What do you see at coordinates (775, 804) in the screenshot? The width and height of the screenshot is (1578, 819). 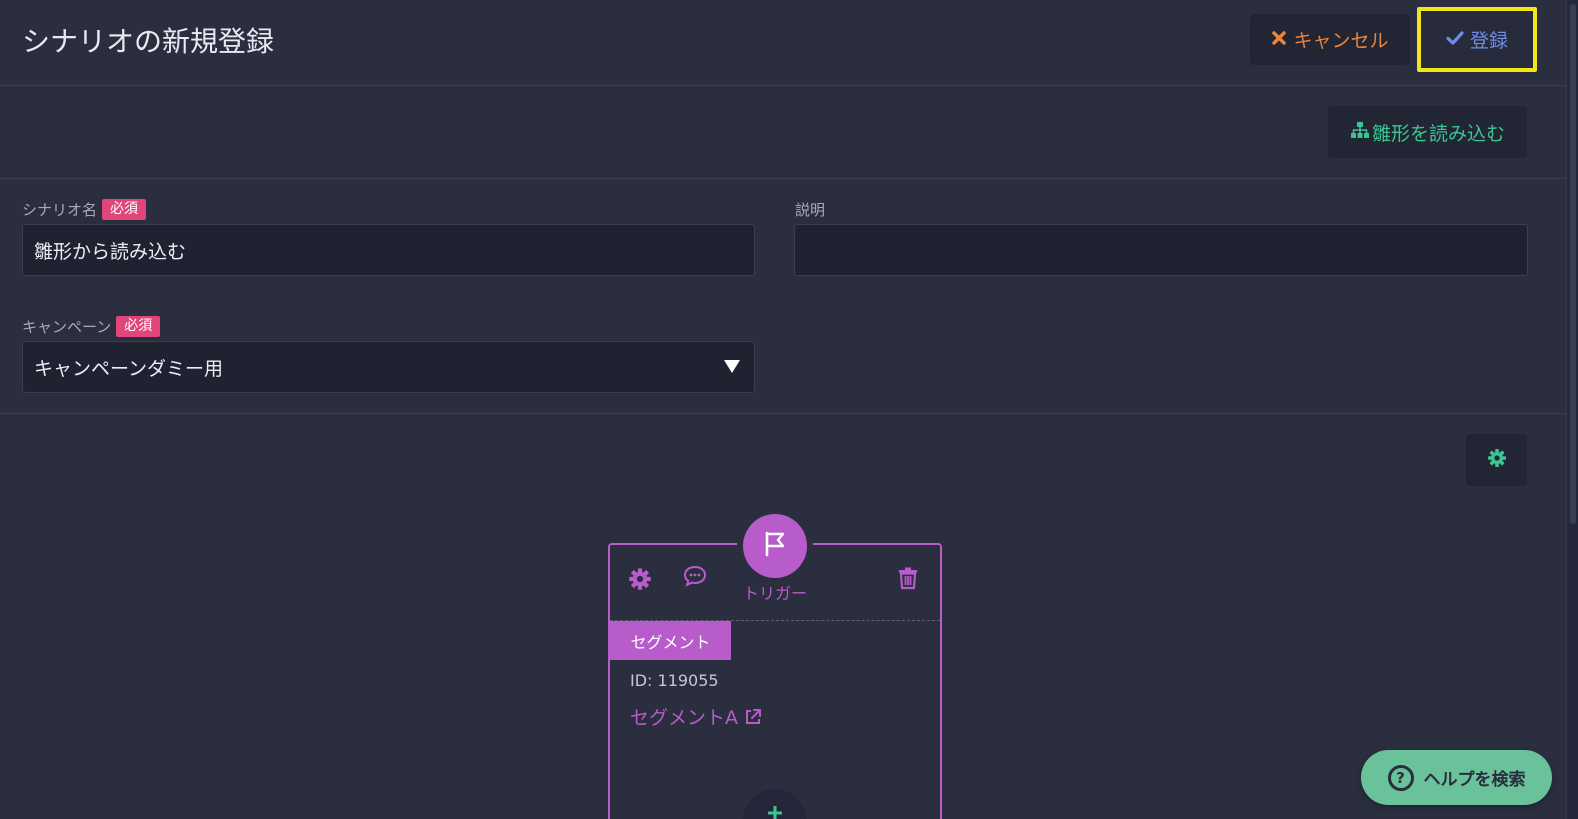 I see `add-node-button` at bounding box center [775, 804].